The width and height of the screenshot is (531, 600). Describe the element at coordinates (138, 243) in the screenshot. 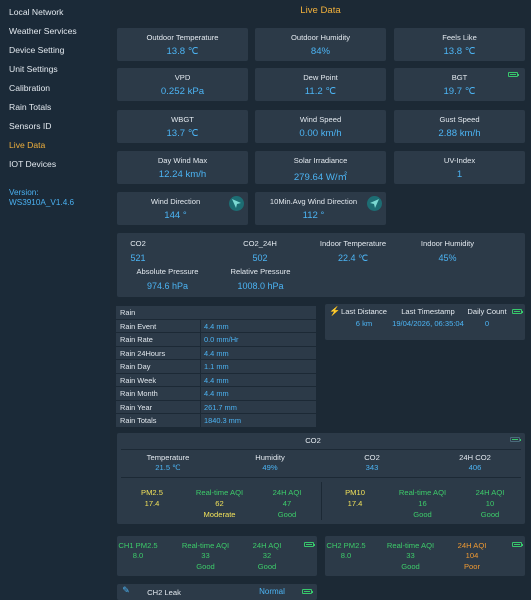

I see `co2-label: CO2` at that location.